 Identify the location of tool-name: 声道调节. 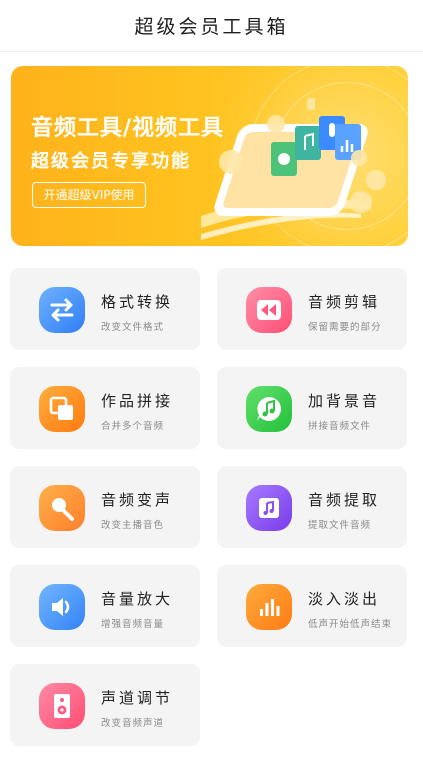
(137, 698).